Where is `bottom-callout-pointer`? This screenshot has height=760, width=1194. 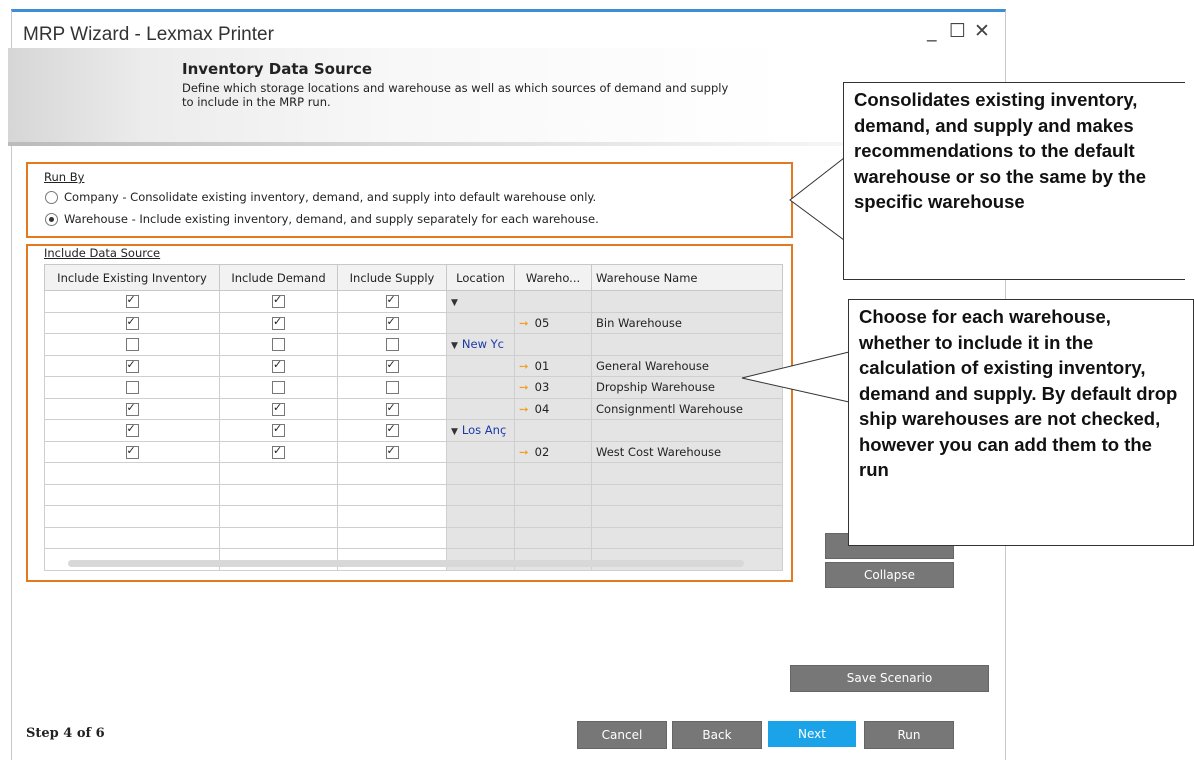
bottom-callout-pointer is located at coordinates (795, 377).